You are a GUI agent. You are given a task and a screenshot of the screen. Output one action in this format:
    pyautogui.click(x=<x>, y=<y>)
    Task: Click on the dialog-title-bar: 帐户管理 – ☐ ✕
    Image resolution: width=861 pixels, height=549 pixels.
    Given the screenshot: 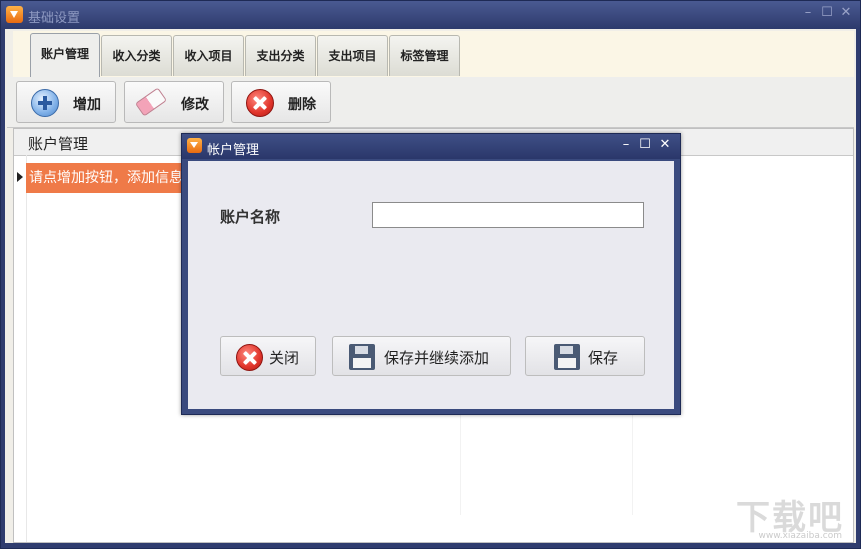 What is the action you would take?
    pyautogui.click(x=431, y=146)
    